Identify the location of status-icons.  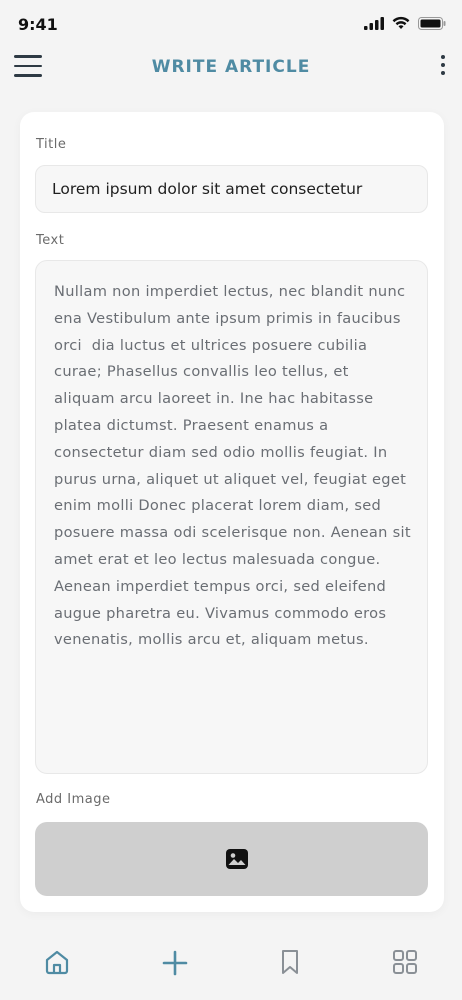
(405, 23).